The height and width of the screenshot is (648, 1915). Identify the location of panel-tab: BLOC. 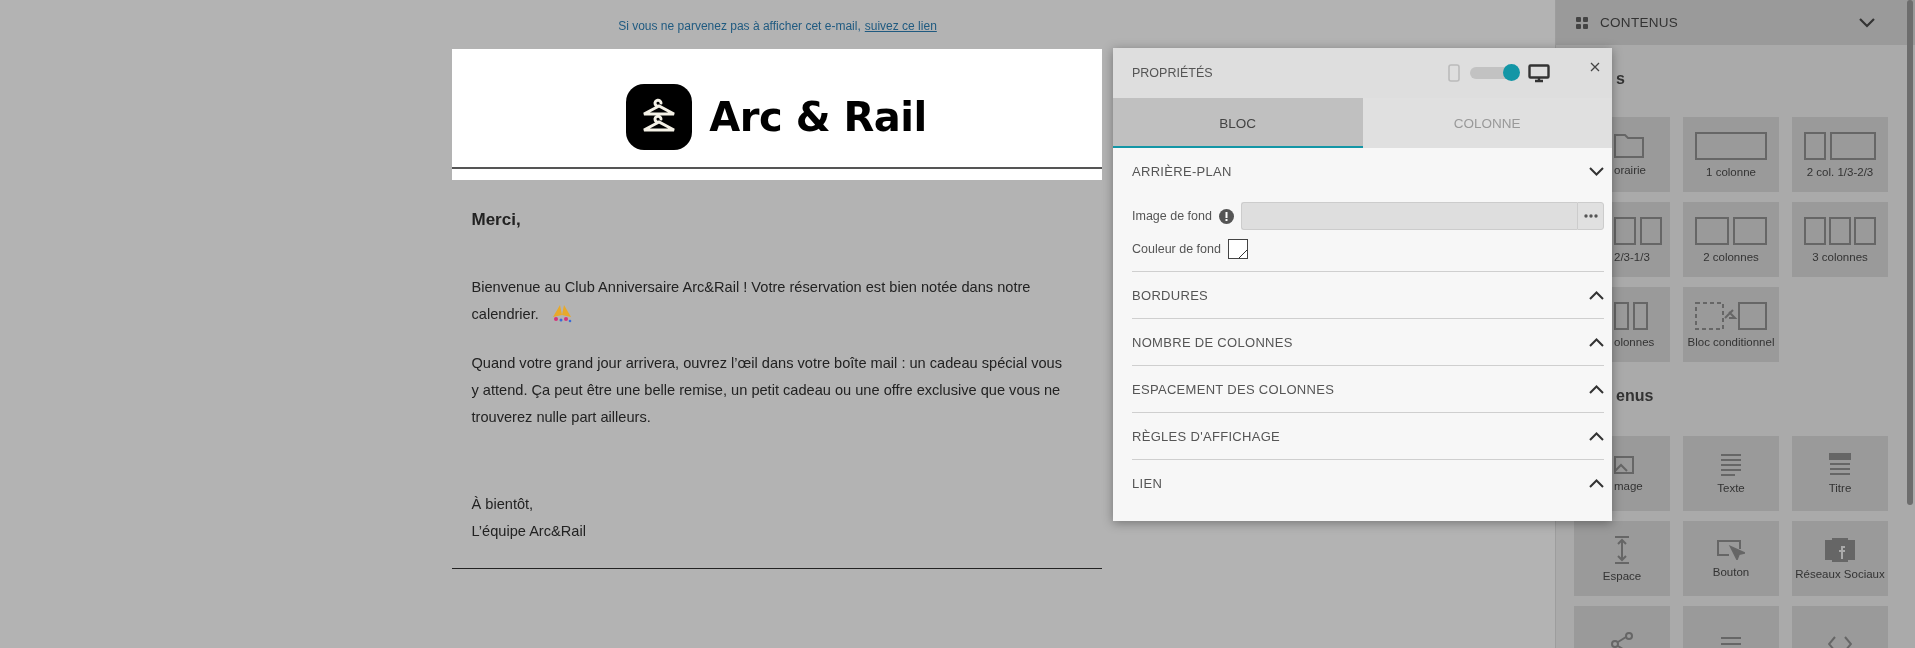
(1238, 123).